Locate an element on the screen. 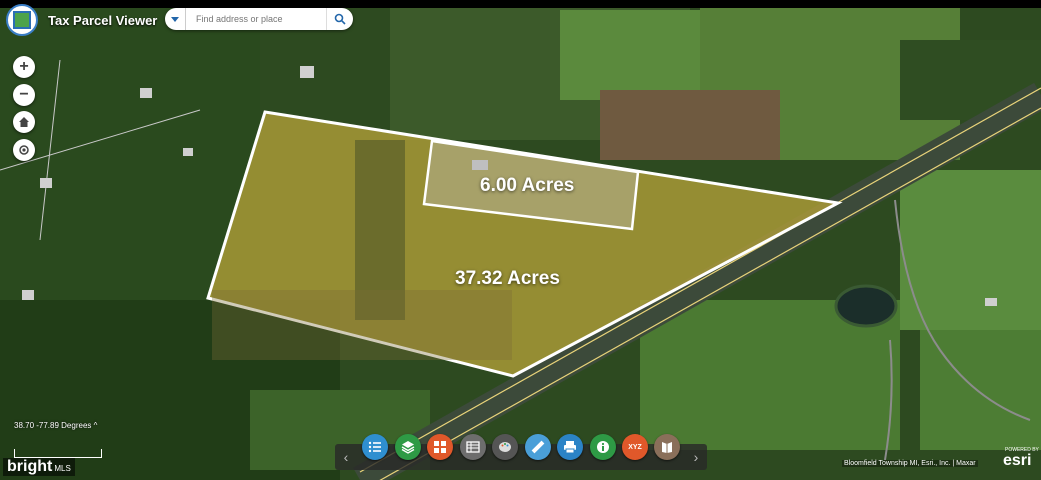 The image size is (1041, 480). xyz-button: XYZ is located at coordinates (635, 447).